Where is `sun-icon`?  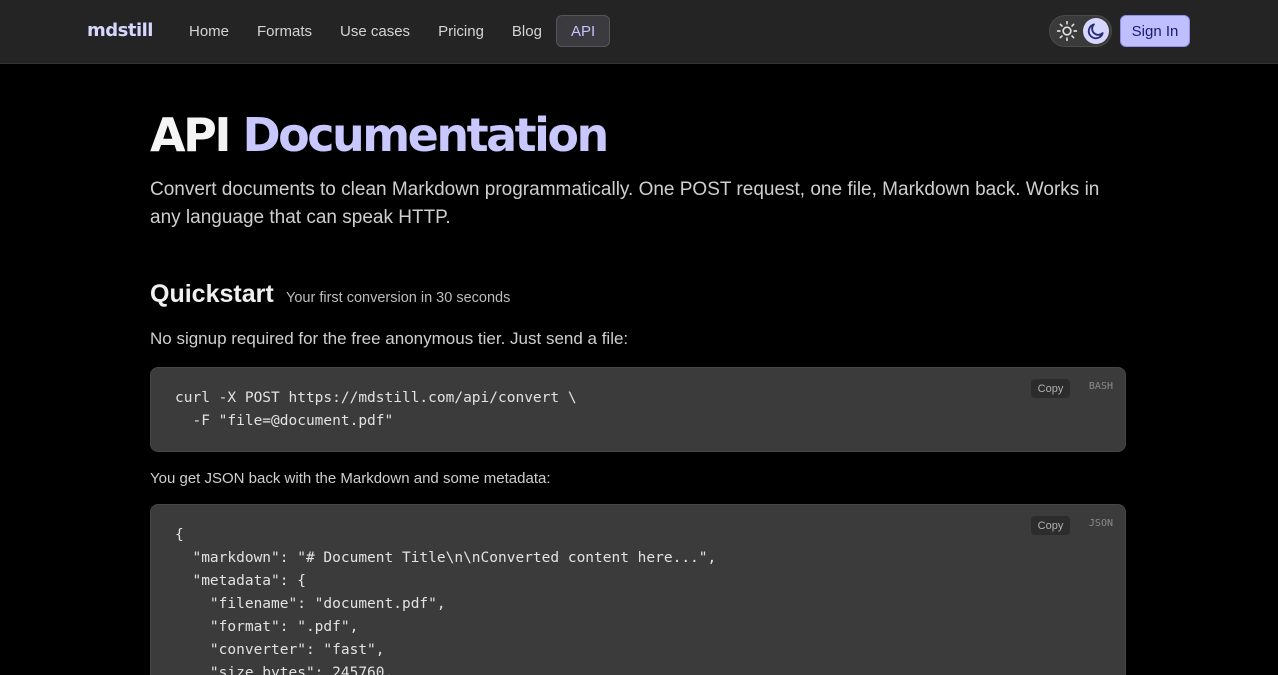
sun-icon is located at coordinates (1067, 31).